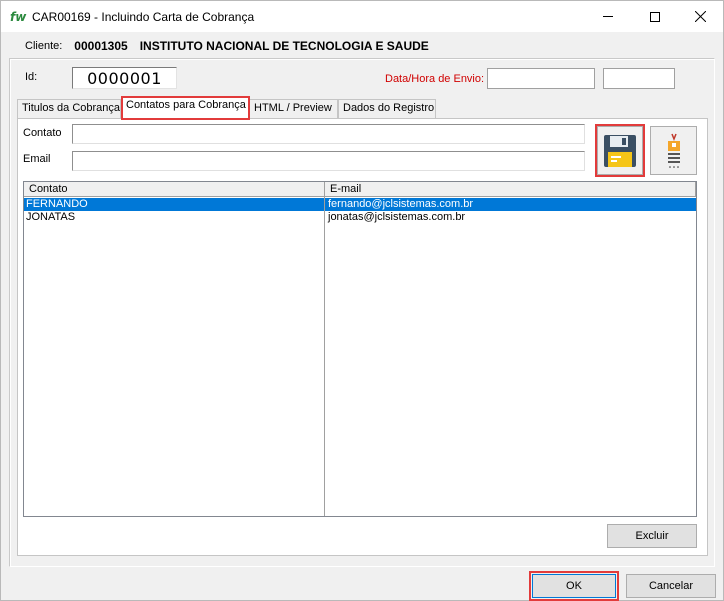 This screenshot has width=724, height=601. I want to click on column-header-contato: Contato, so click(174, 189).